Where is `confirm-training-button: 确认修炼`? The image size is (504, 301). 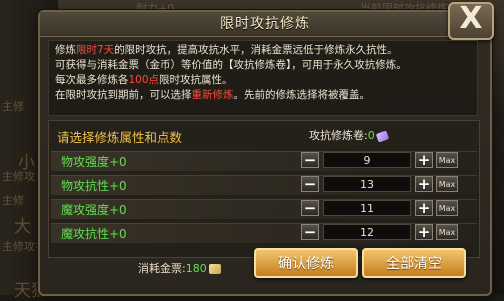
confirm-training-button: 确认修炼 is located at coordinates (306, 263).